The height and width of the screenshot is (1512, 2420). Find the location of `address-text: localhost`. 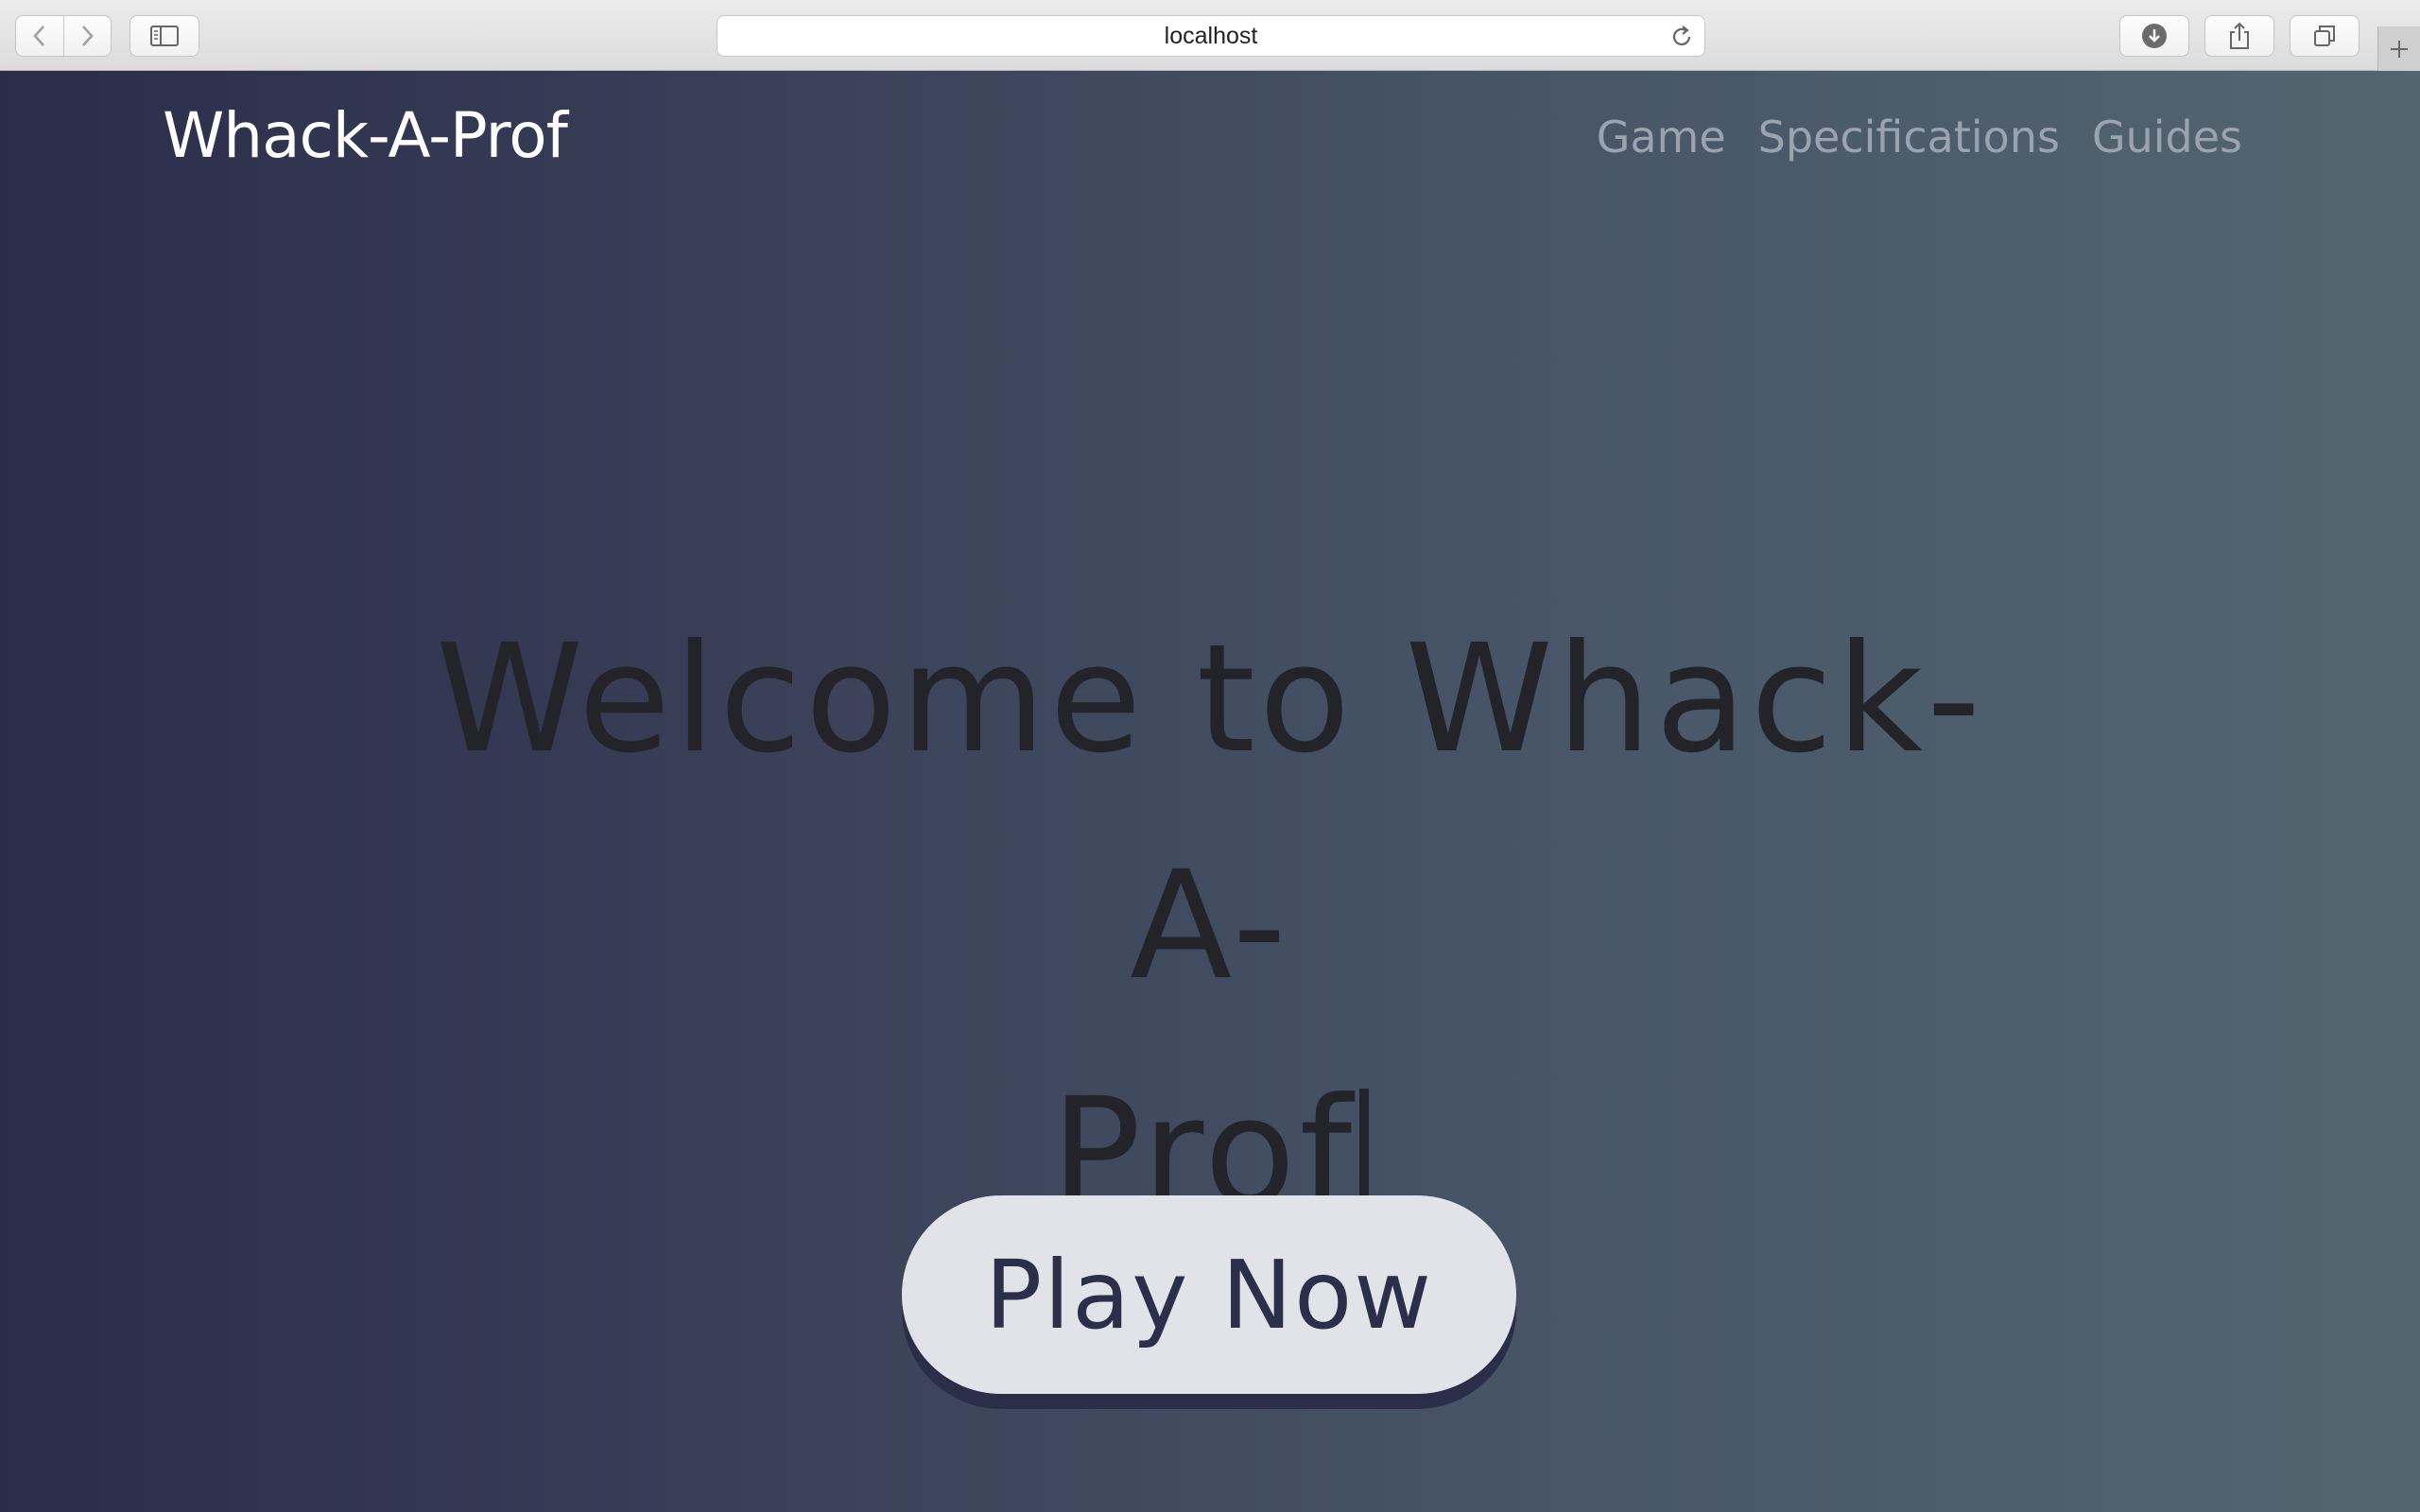

address-text: localhost is located at coordinates (1211, 35).